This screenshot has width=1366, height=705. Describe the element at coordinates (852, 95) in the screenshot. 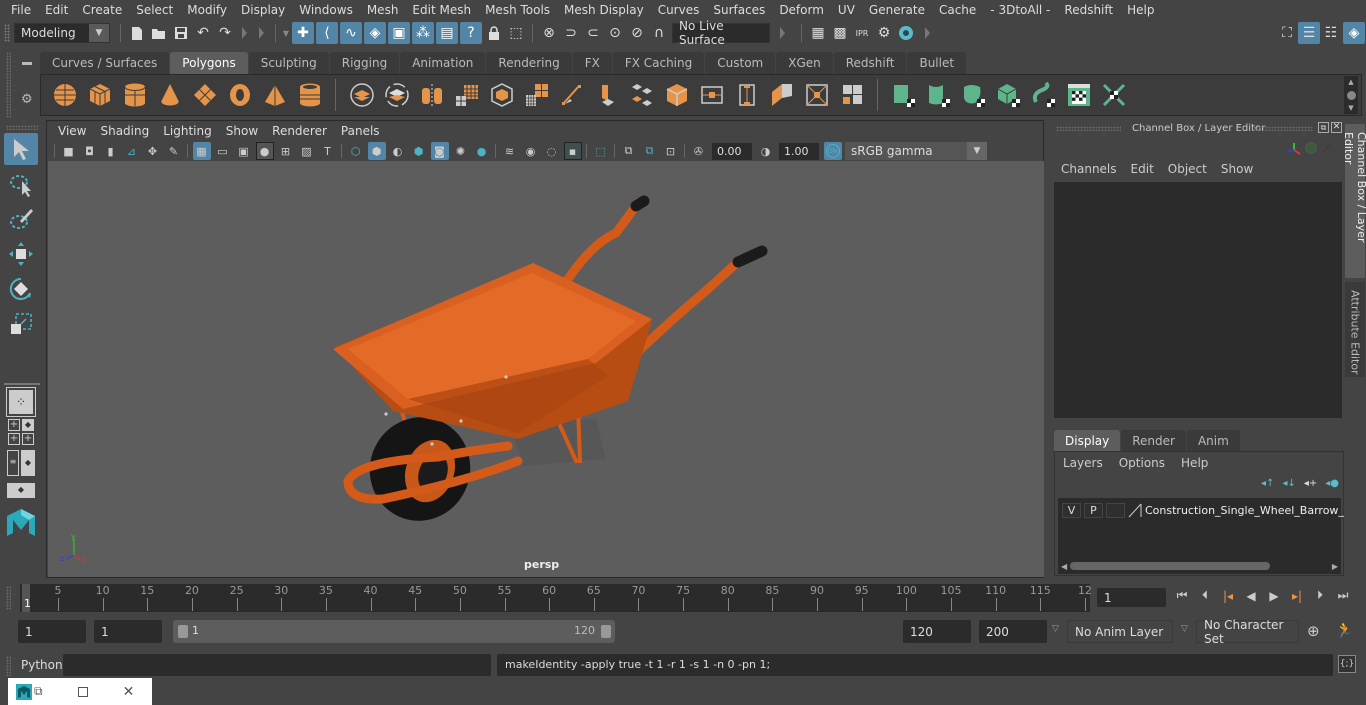

I see `fill-hole-icon` at that location.